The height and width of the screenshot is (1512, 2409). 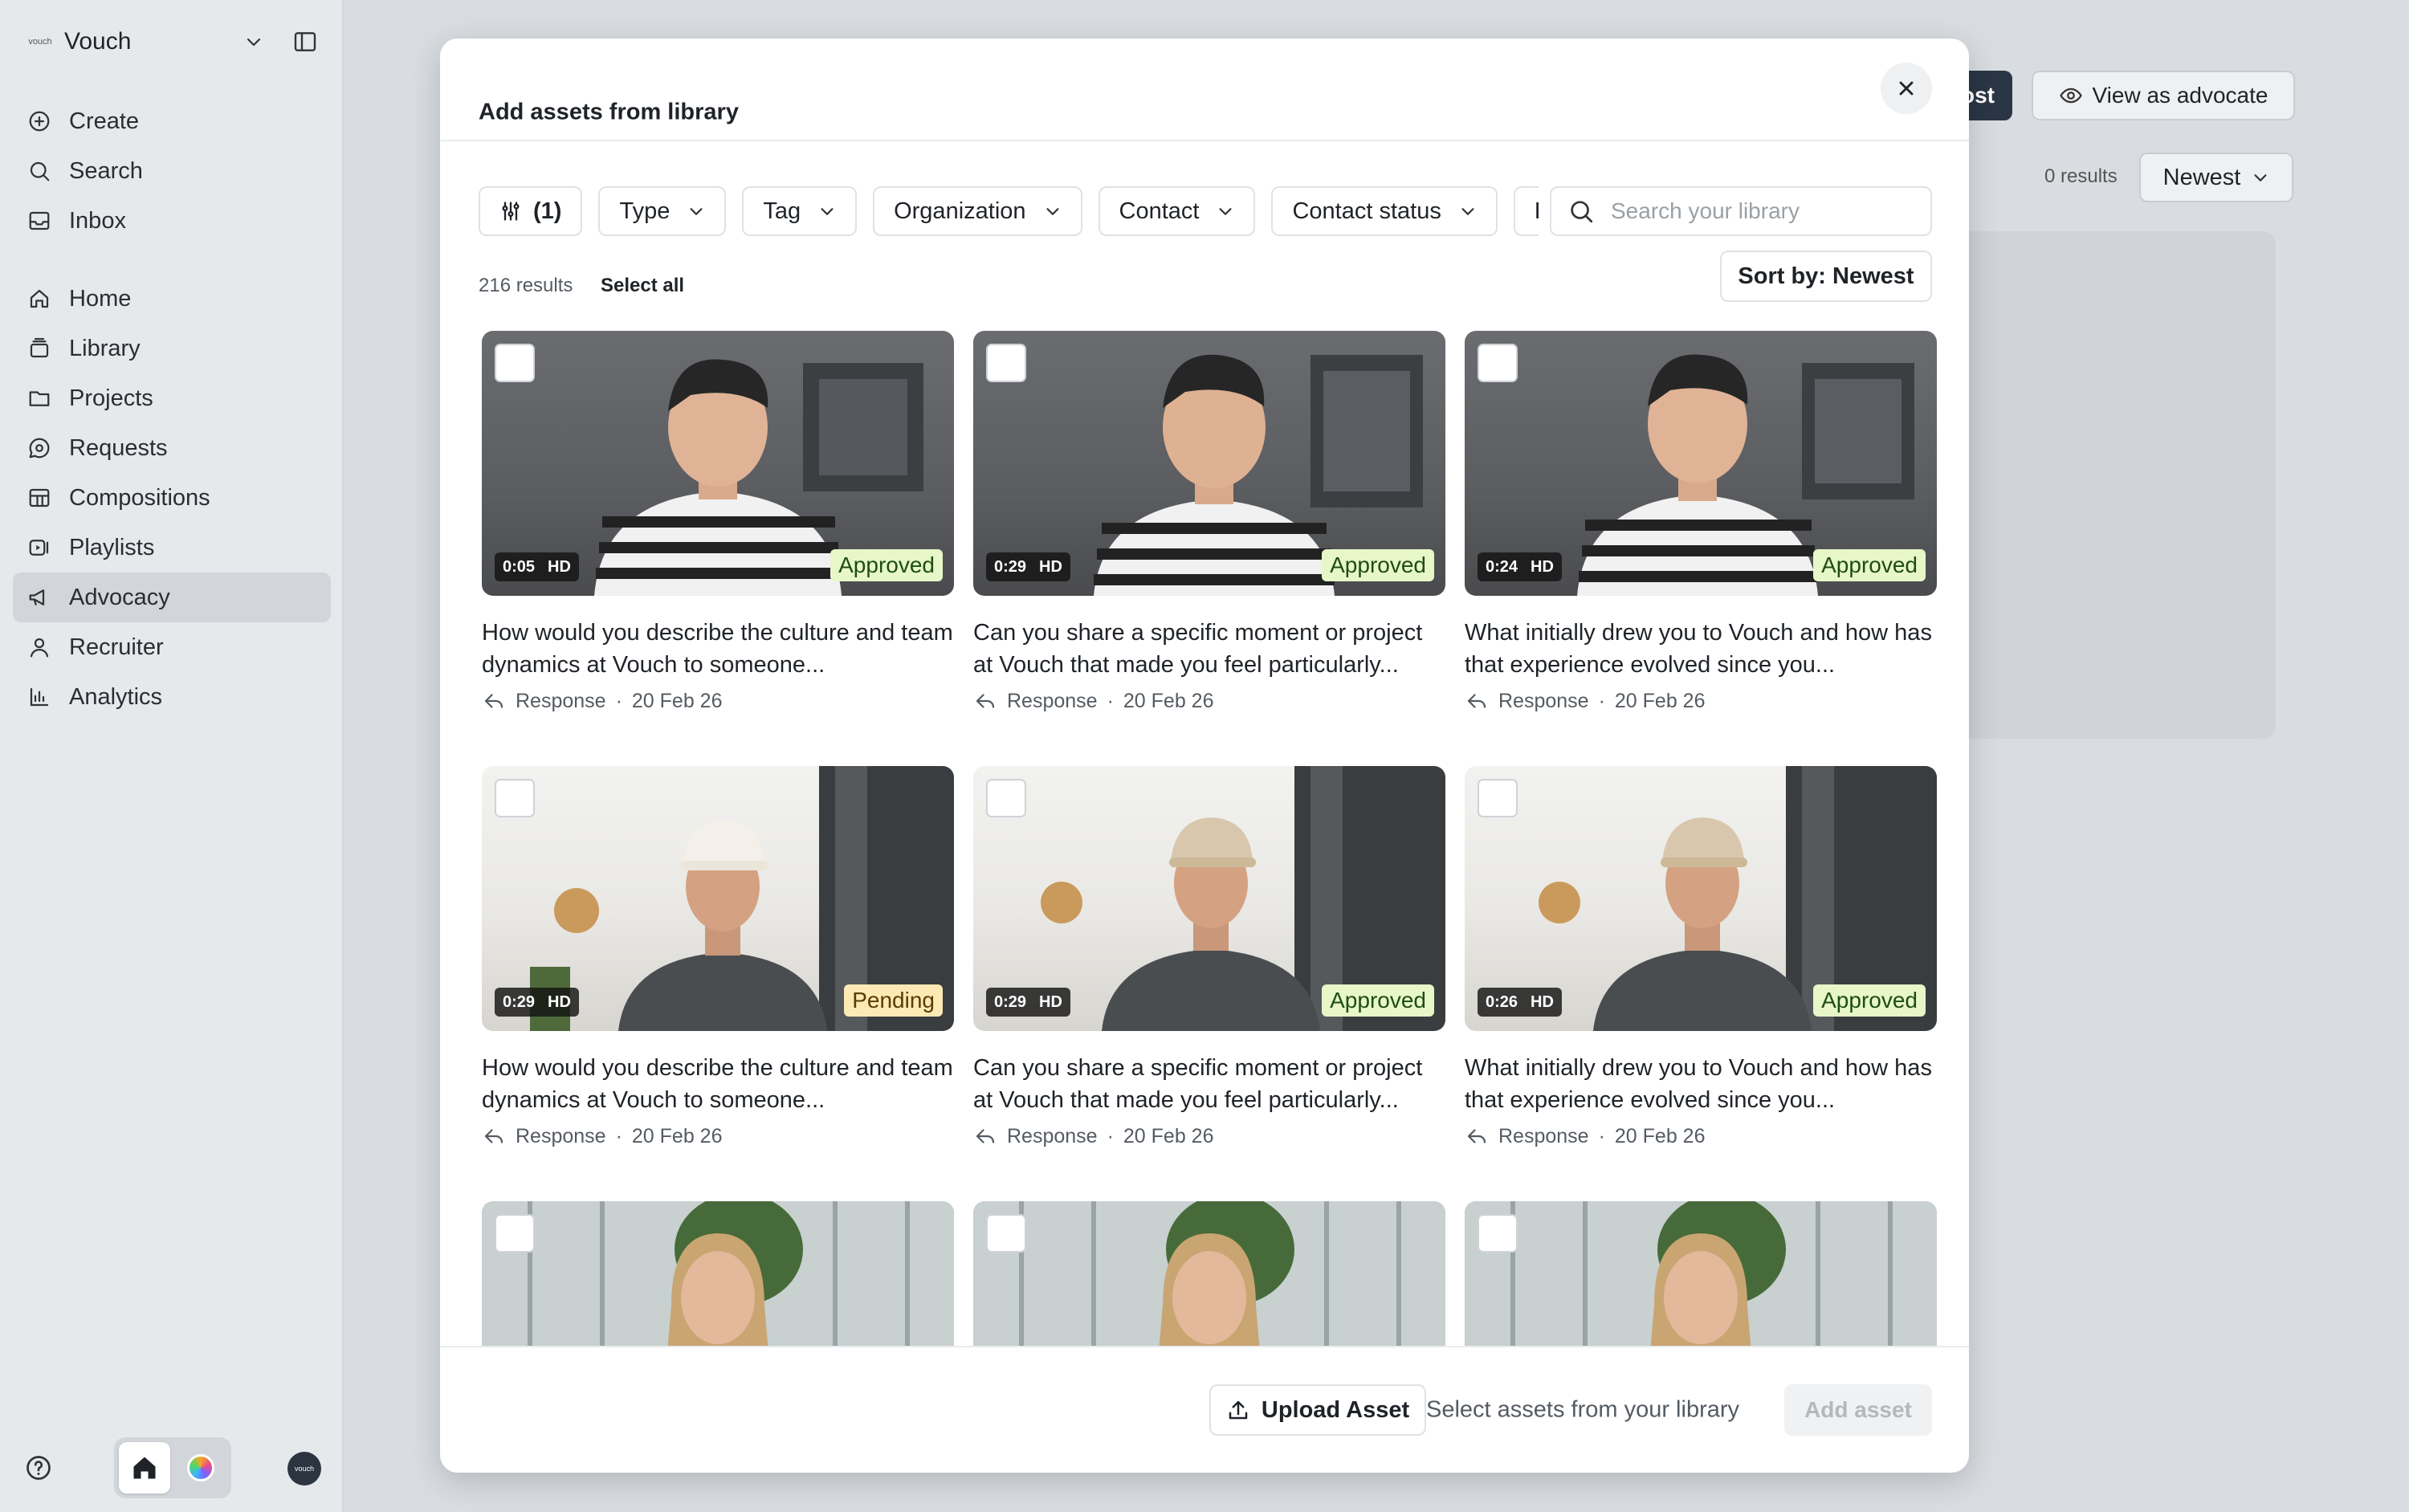 What do you see at coordinates (1660, 700) in the screenshot?
I see `asset-date: 20 Feb 26` at bounding box center [1660, 700].